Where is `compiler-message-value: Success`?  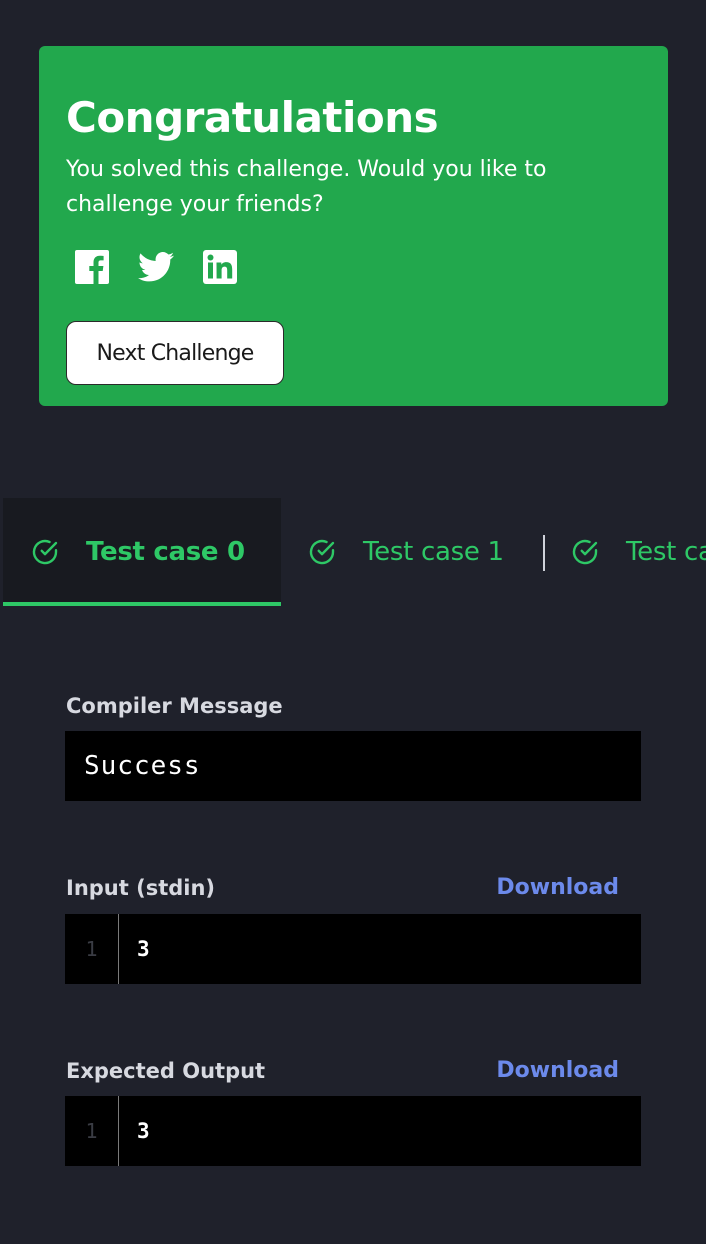
compiler-message-value: Success is located at coordinates (142, 766).